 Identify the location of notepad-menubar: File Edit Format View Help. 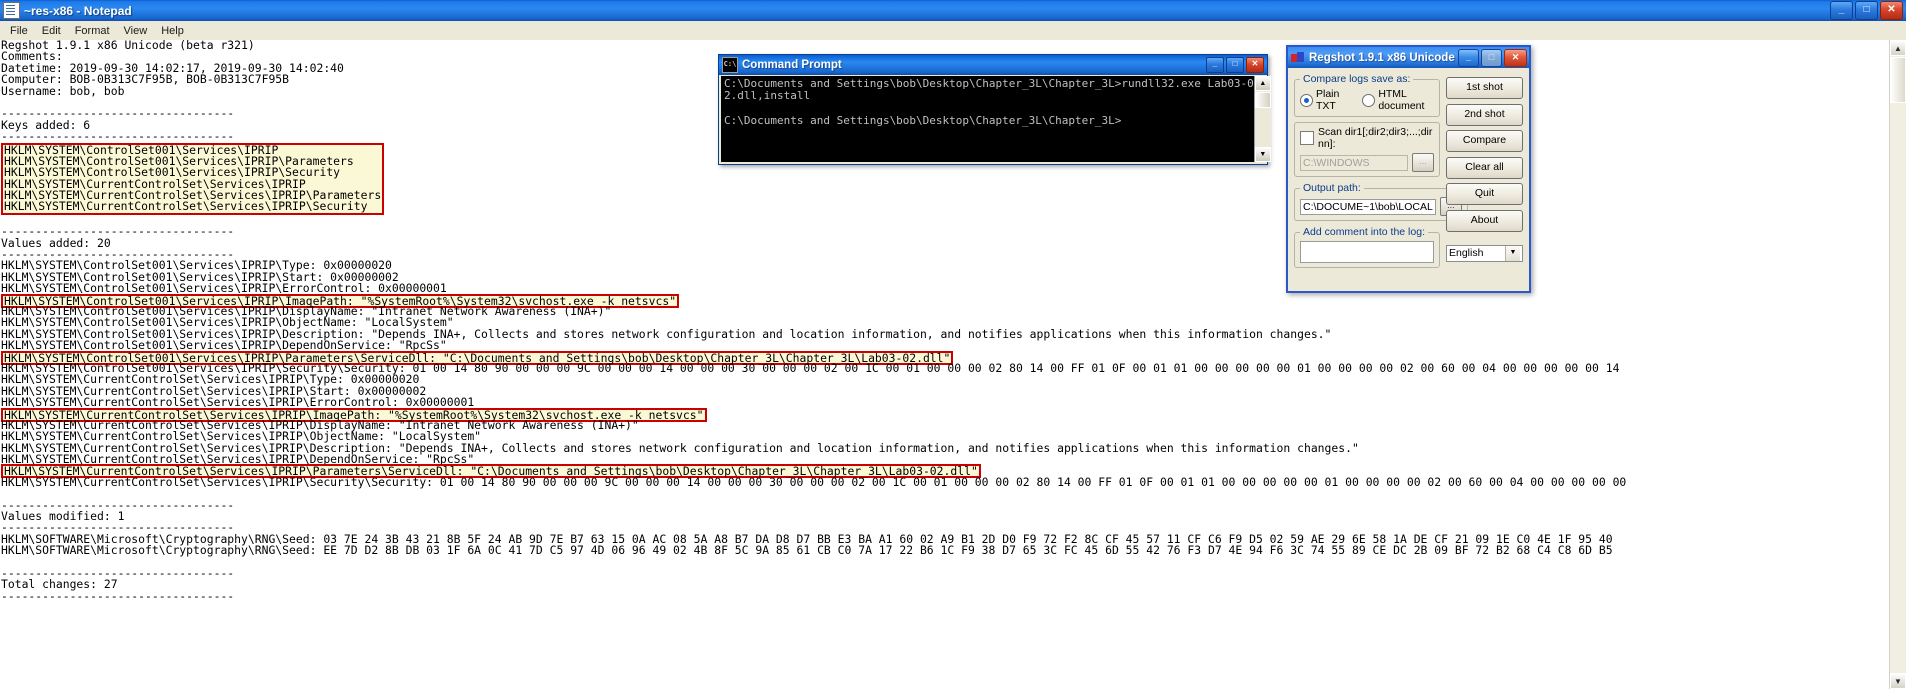
(953, 31).